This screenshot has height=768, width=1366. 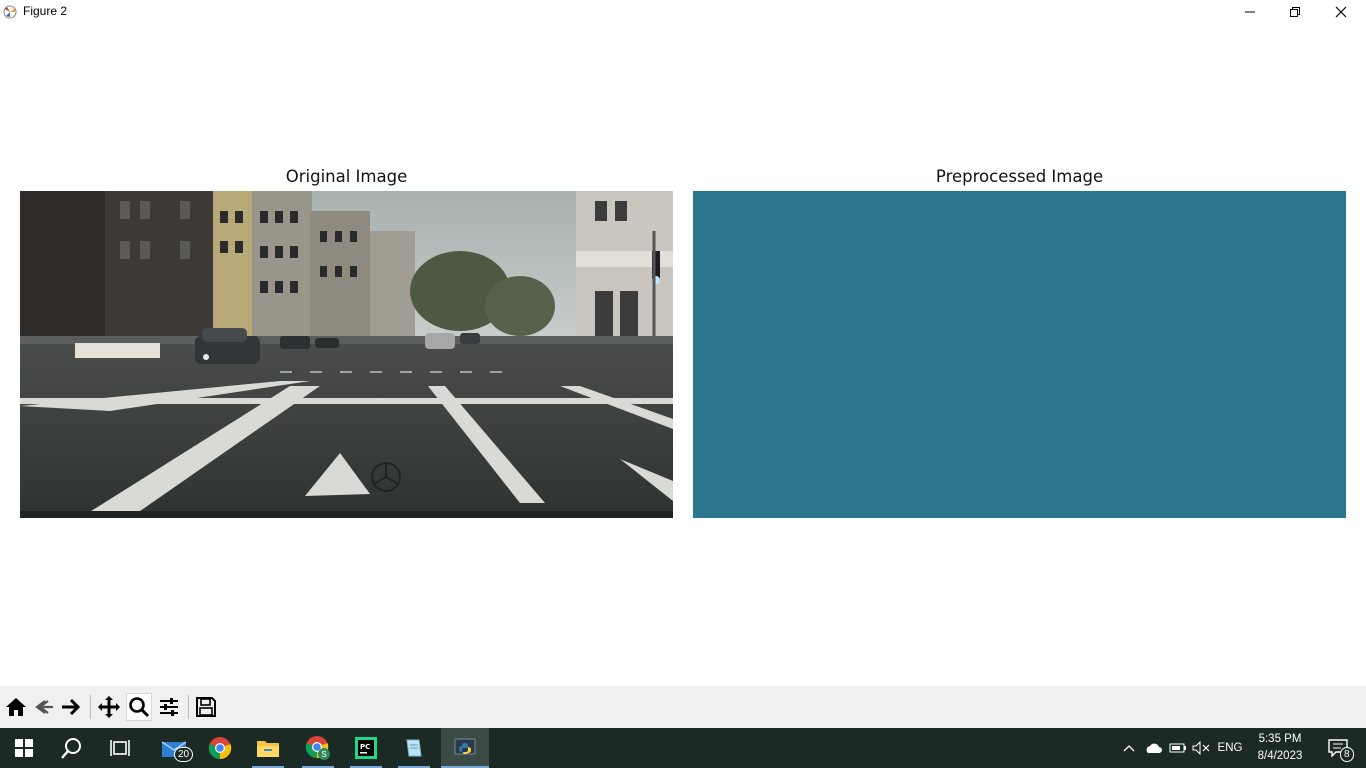 What do you see at coordinates (45, 11) in the screenshot?
I see `window-title: Figure 2` at bounding box center [45, 11].